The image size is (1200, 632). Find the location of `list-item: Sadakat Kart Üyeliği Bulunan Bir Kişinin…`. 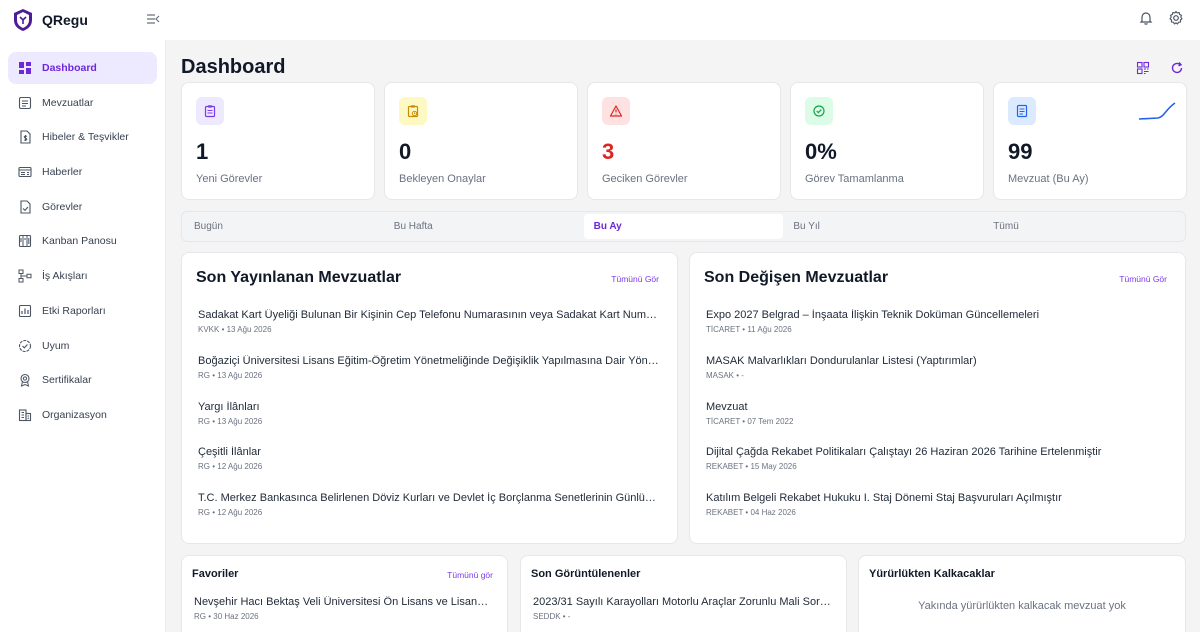

list-item: Sadakat Kart Üyeliği Bulunan Bir Kişinin… is located at coordinates (428, 332).